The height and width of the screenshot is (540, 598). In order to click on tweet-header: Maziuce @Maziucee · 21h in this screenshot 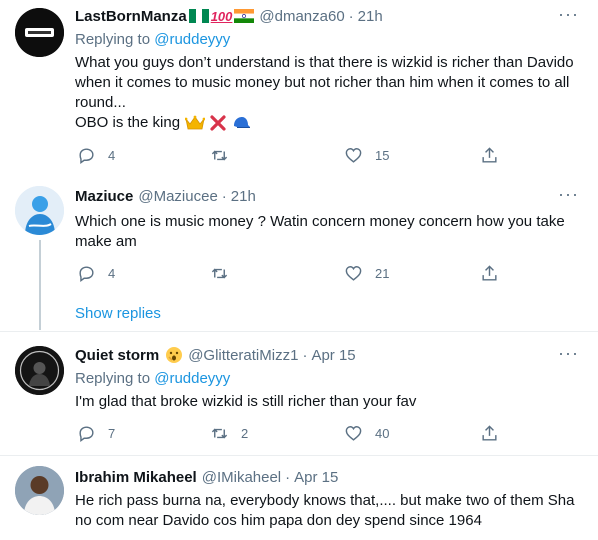, I will do `click(165, 196)`.